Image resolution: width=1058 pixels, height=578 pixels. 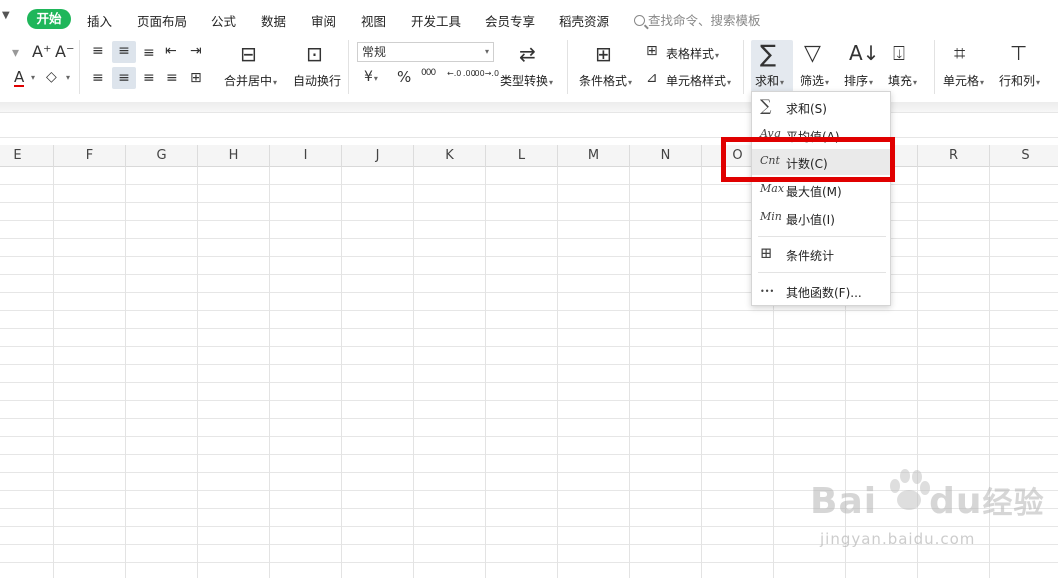 I want to click on merge-cells-icon: ⊟, so click(x=248, y=54).